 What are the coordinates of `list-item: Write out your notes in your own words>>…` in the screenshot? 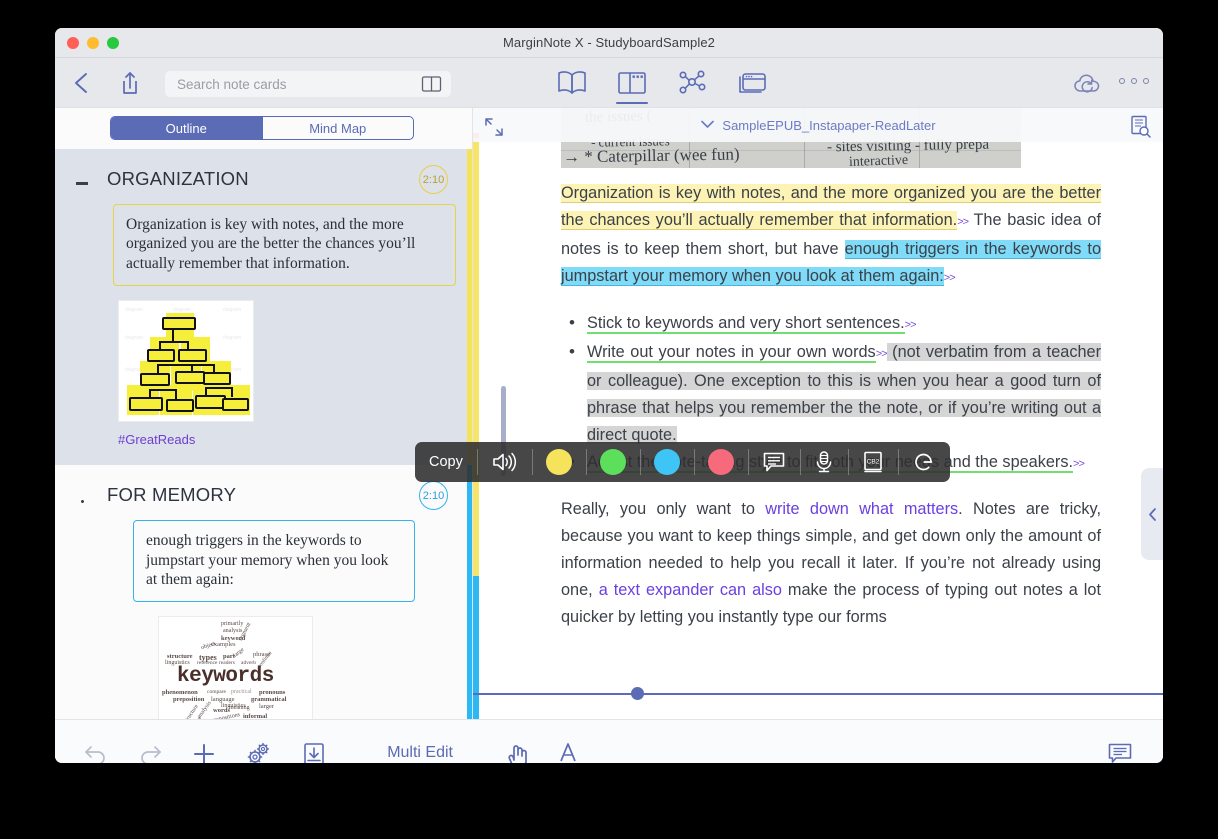 It's located at (831, 393).